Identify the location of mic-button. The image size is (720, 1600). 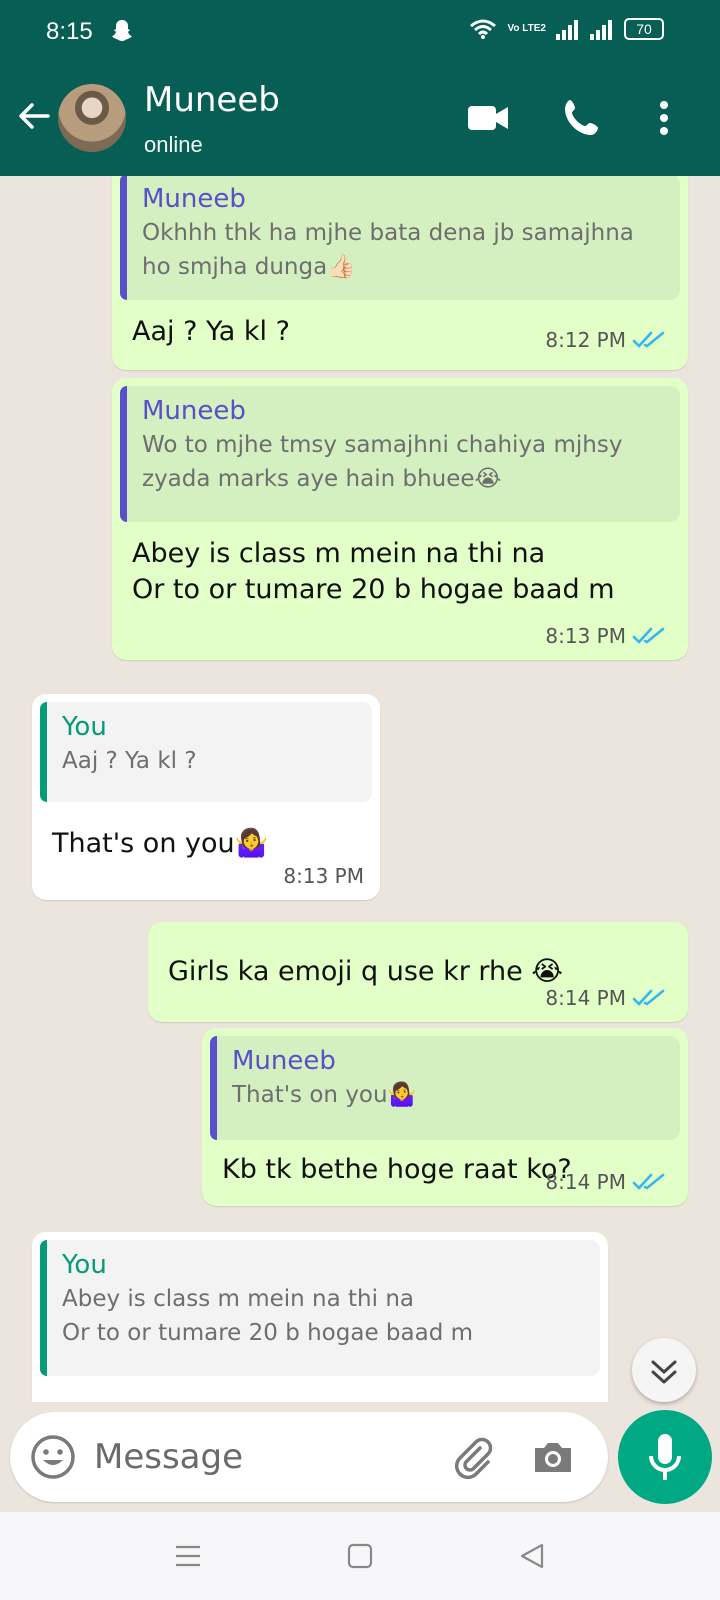
(665, 1457).